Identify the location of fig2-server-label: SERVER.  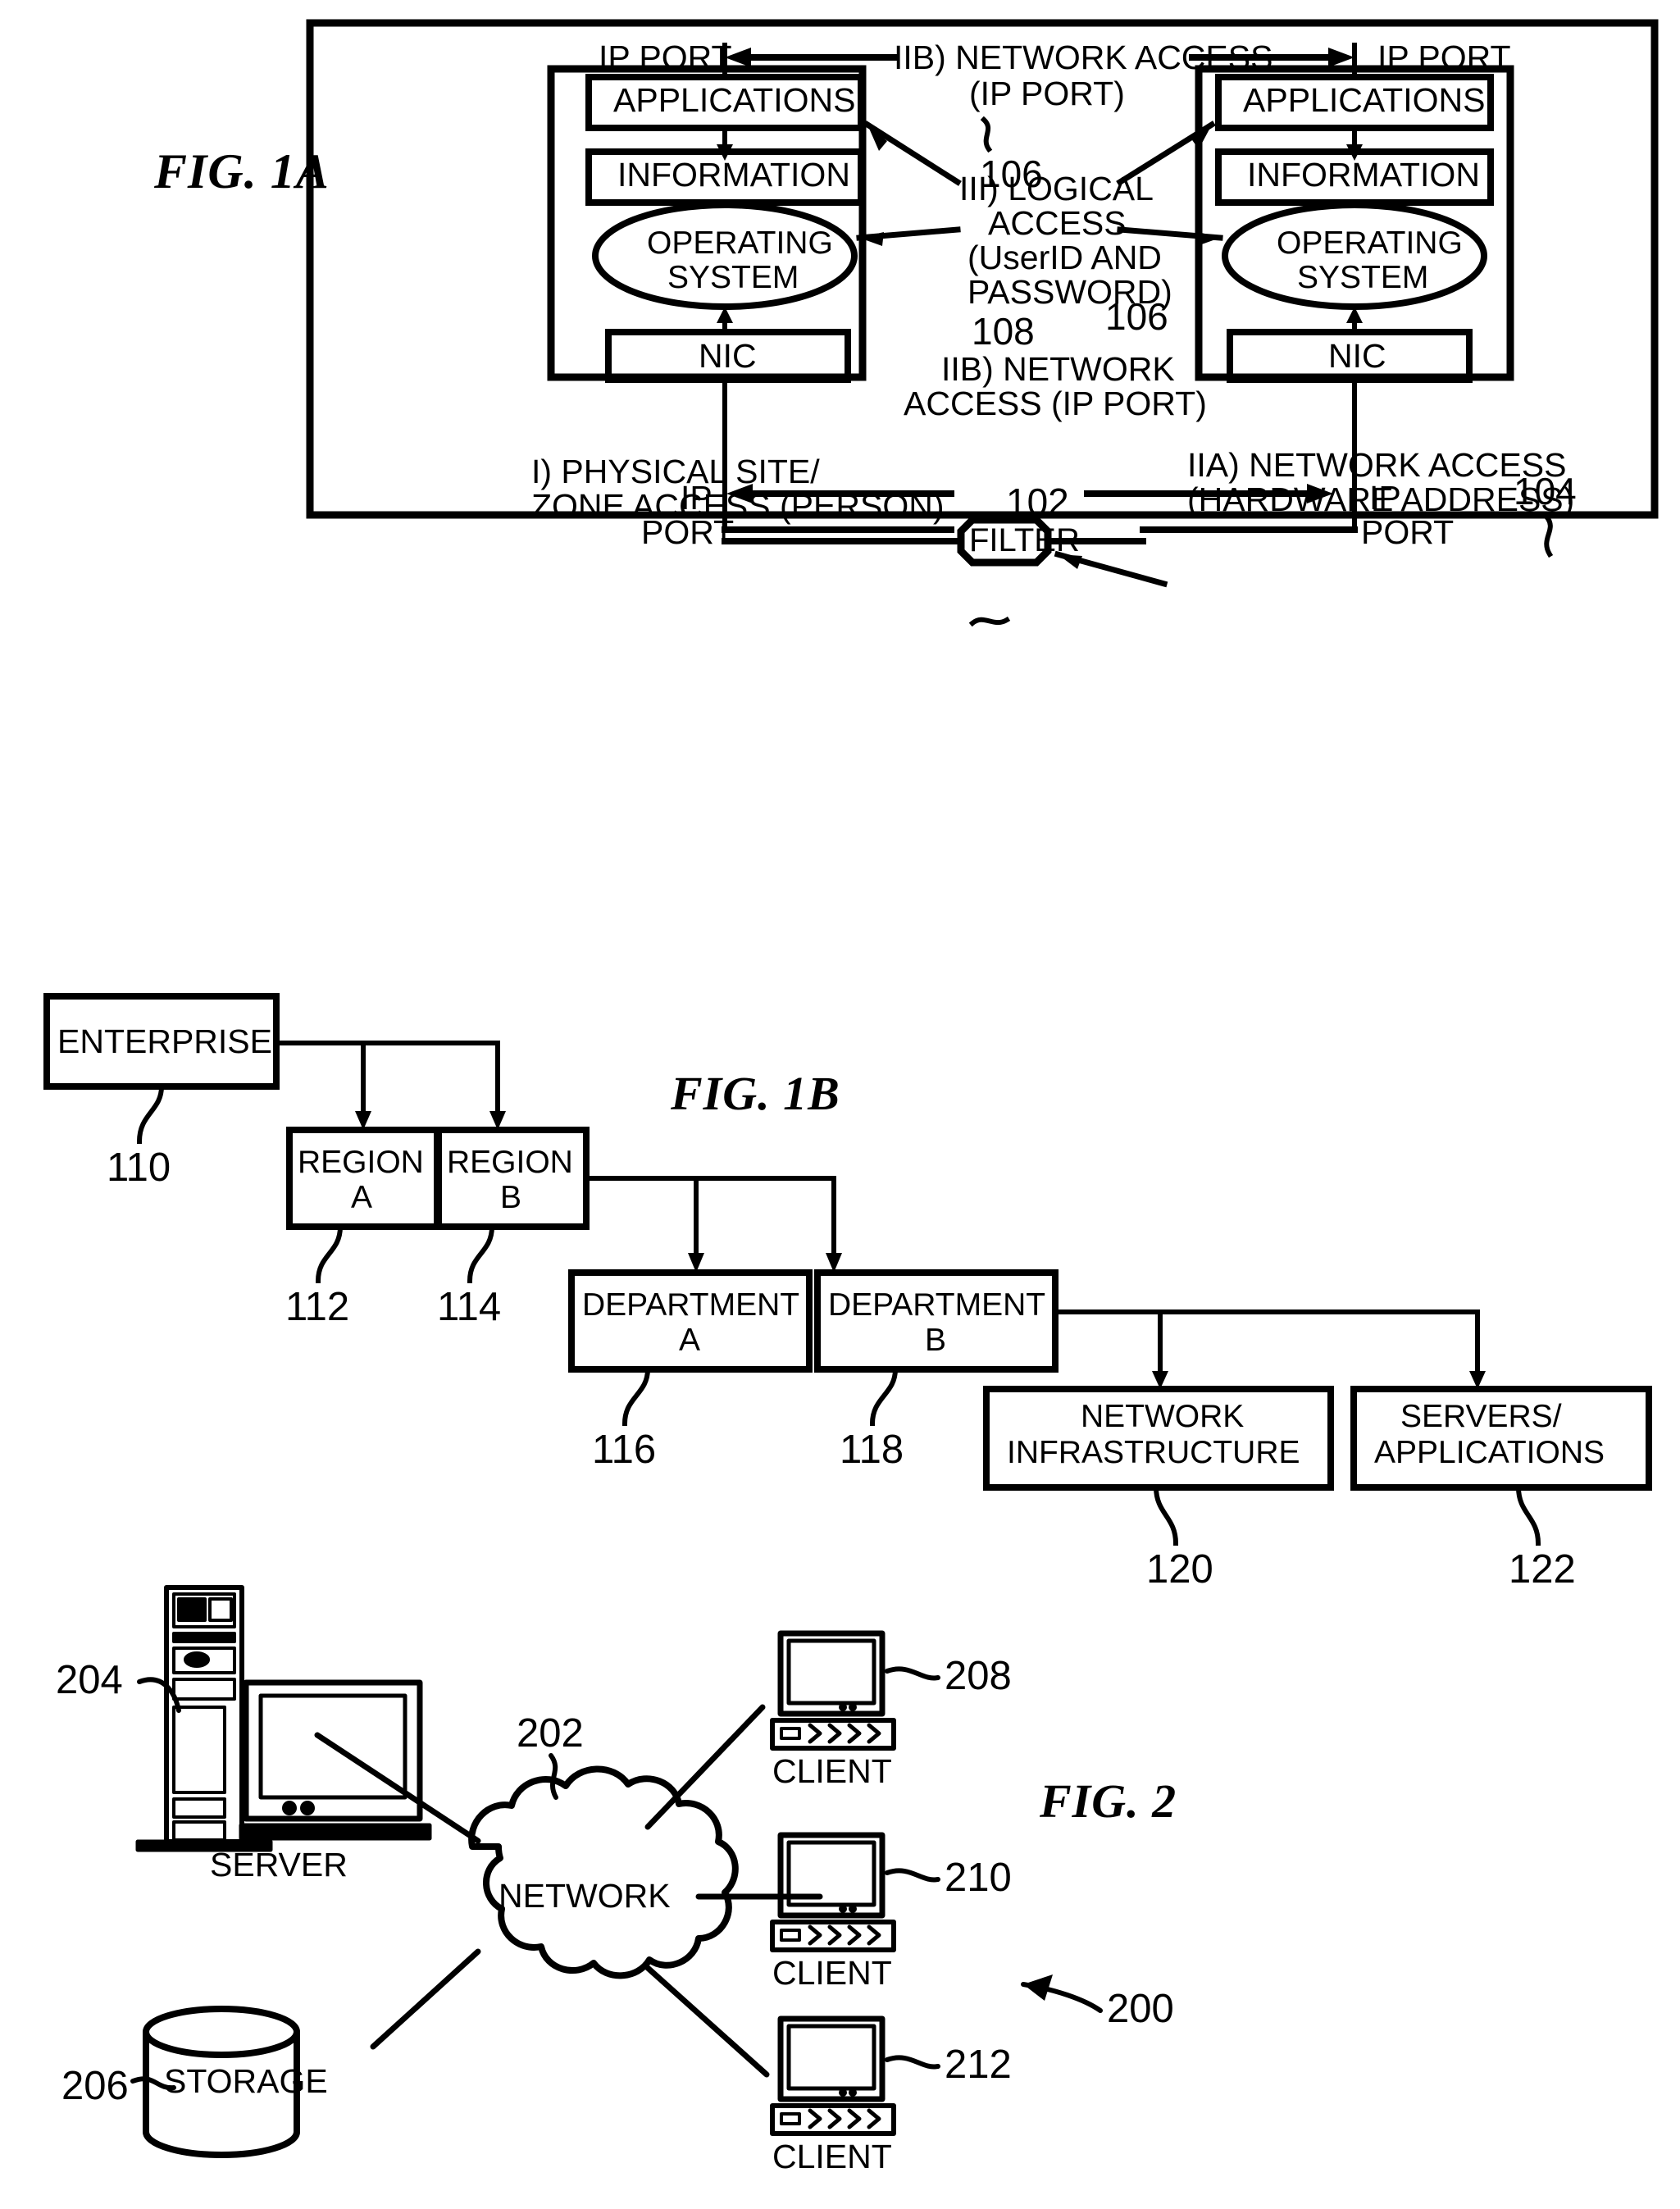
(279, 1865).